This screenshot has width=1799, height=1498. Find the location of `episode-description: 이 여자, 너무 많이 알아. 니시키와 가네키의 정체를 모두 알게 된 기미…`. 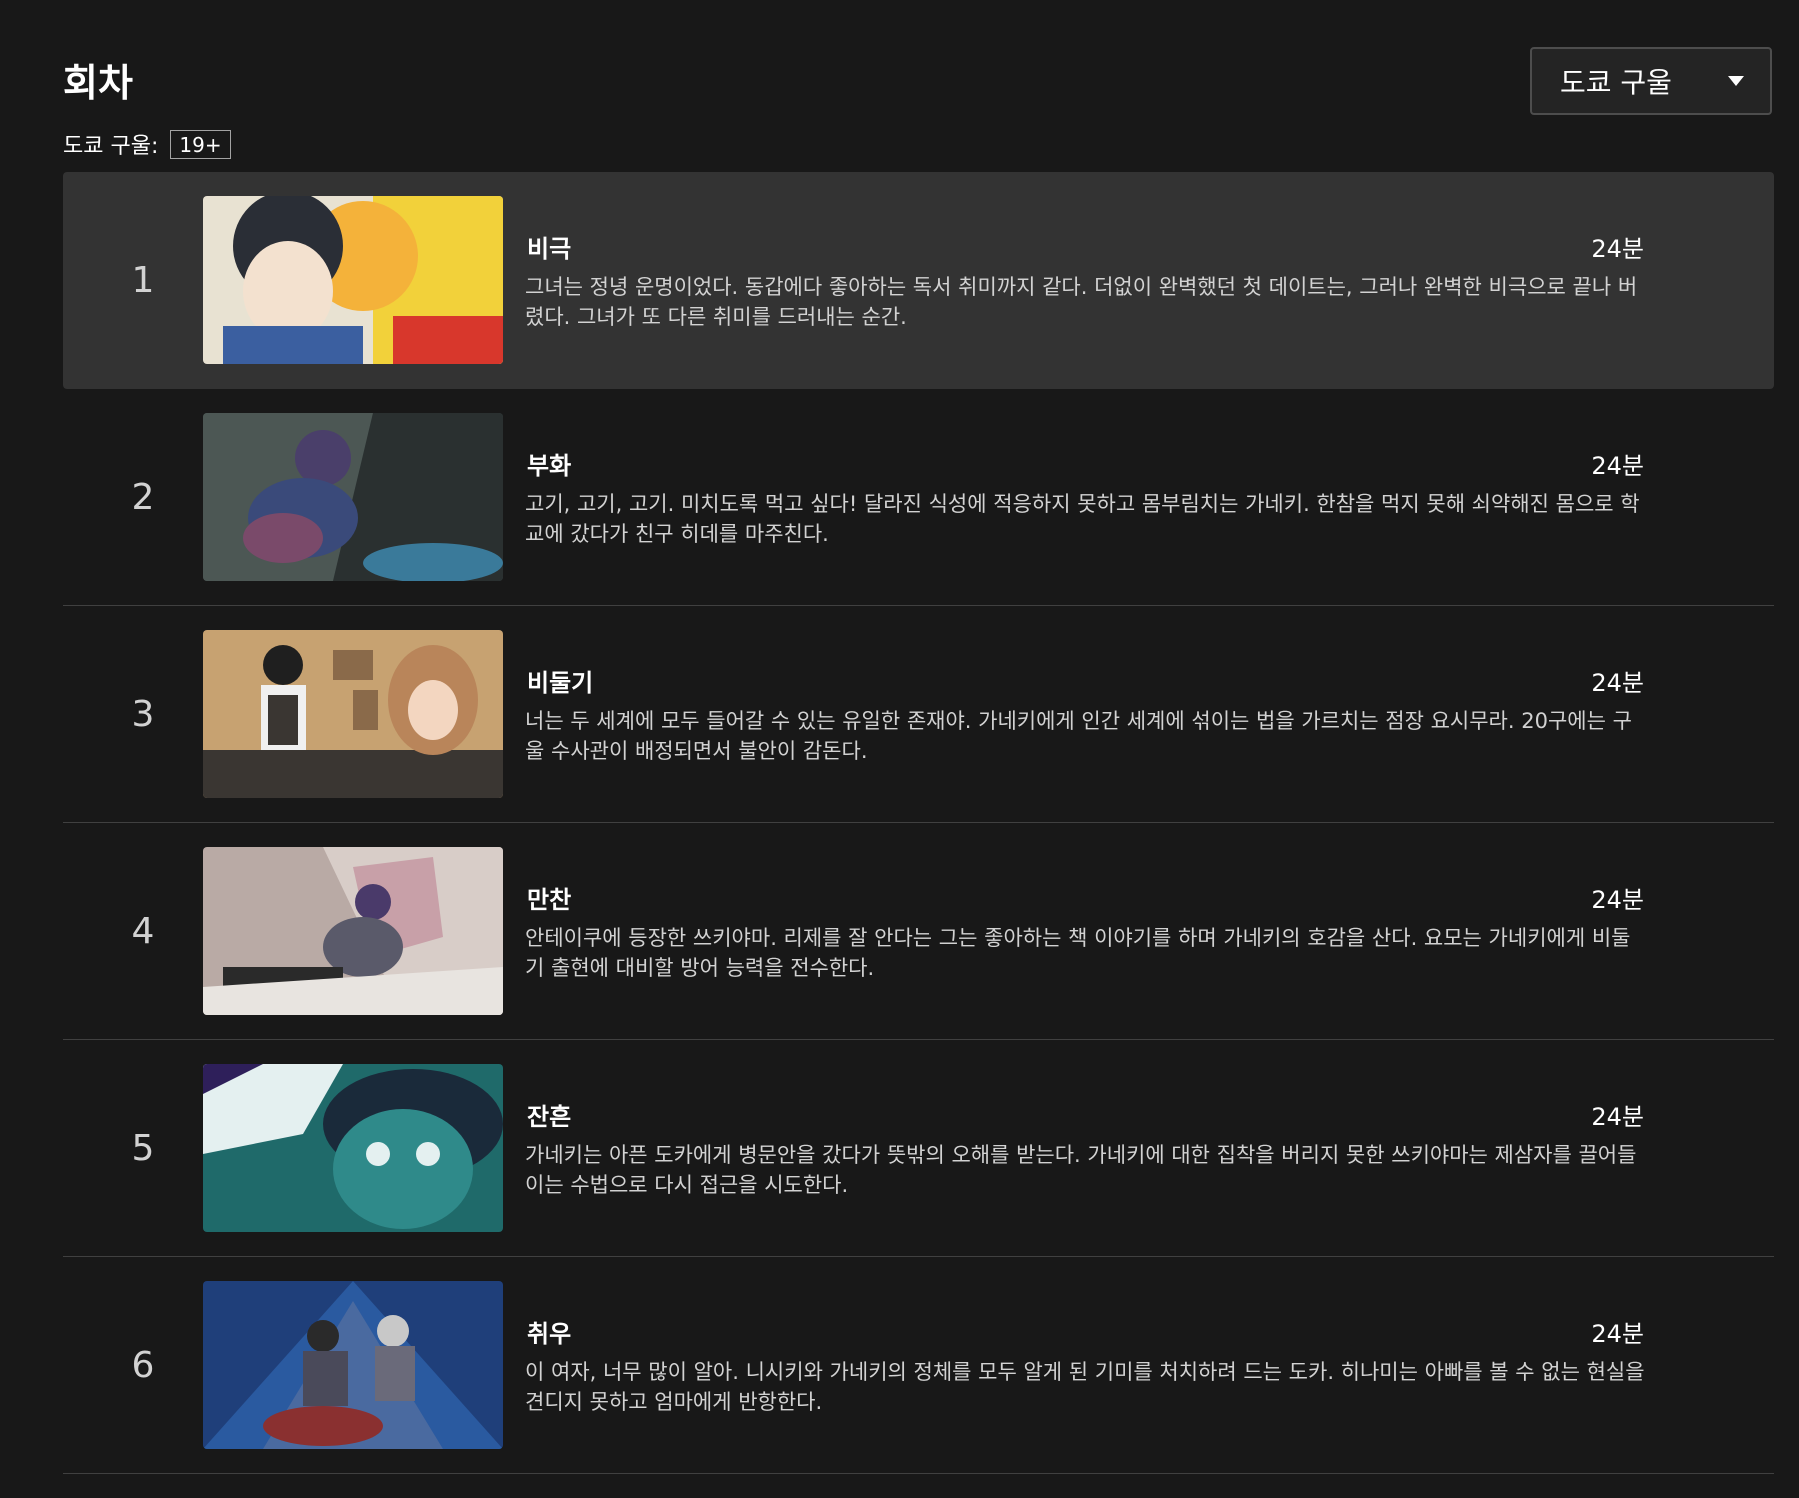

episode-description: 이 여자, 너무 많이 알아. 니시키와 가네키의 정체를 모두 알게 된 기미… is located at coordinates (1085, 1387).